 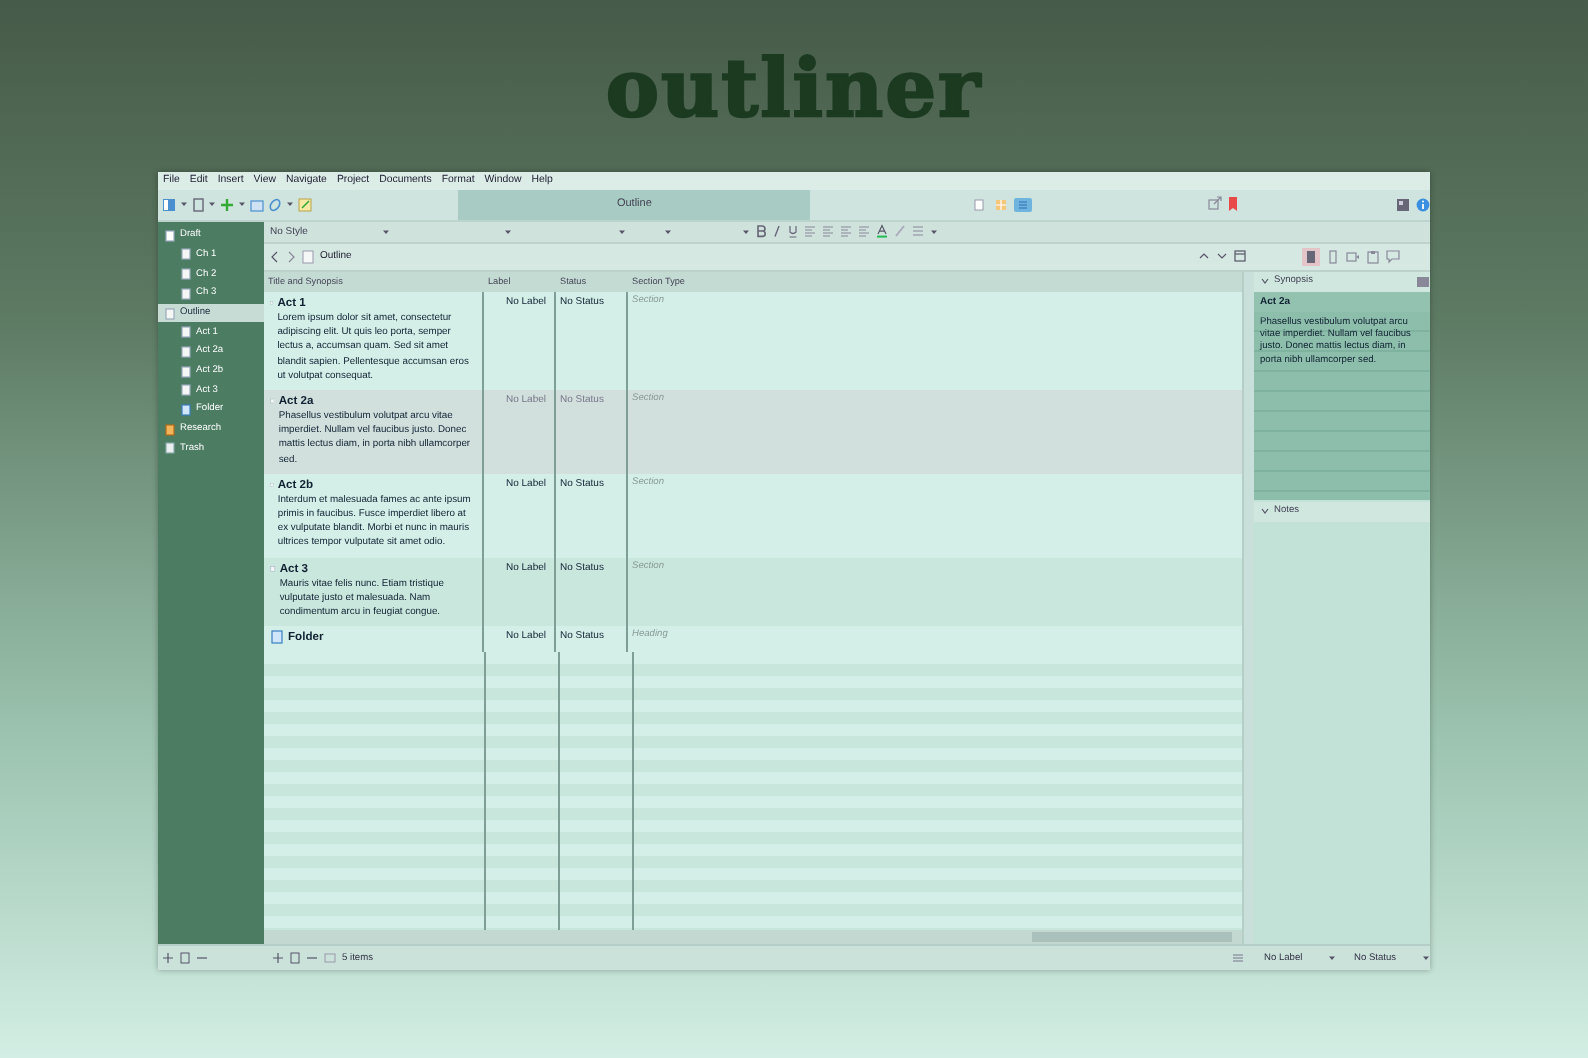 I want to click on grid-view-icon, so click(x=1001, y=204).